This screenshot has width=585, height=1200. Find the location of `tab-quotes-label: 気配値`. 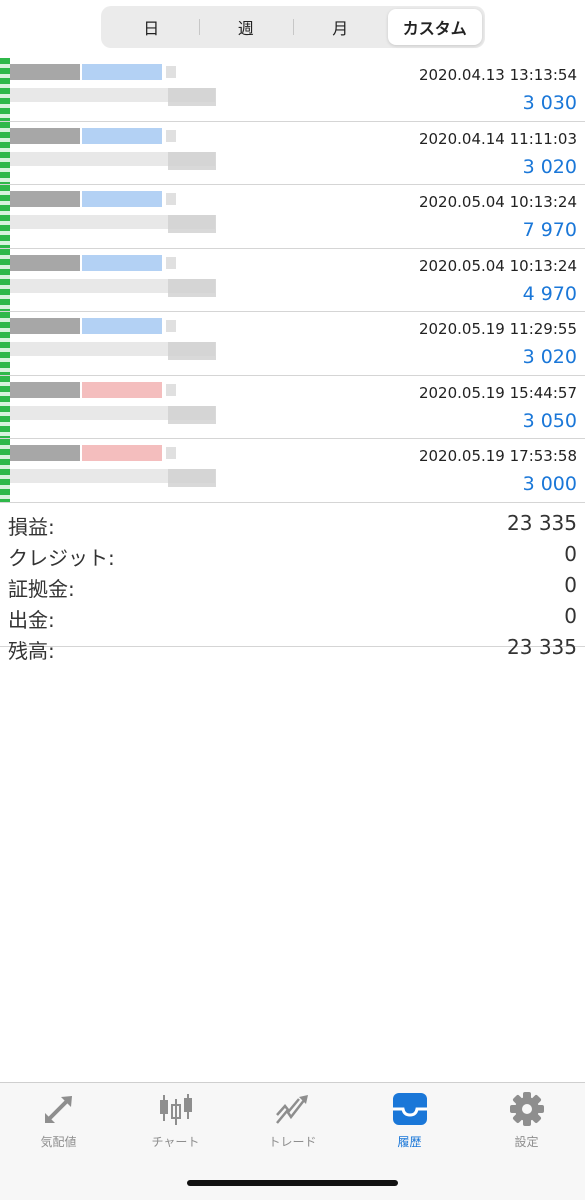

tab-quotes-label: 気配値 is located at coordinates (58, 1142).